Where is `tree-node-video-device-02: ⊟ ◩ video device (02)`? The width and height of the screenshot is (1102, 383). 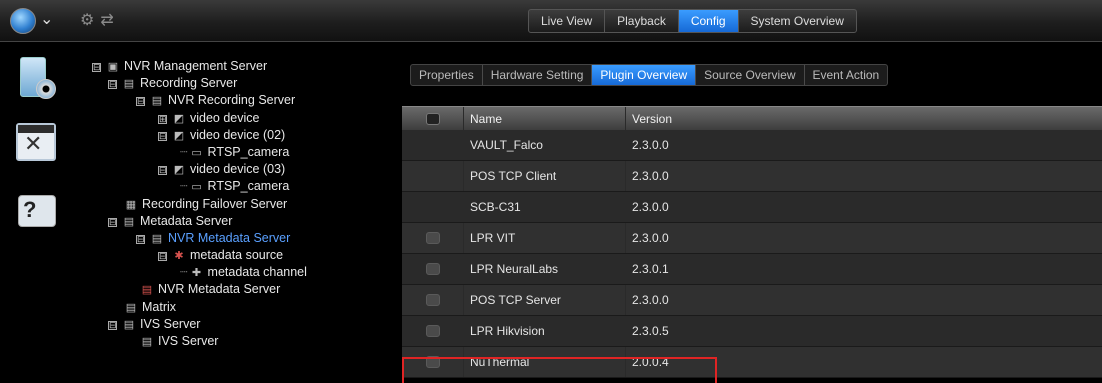
tree-node-video-device-02: ⊟ ◩ video device (02) is located at coordinates (221, 135).